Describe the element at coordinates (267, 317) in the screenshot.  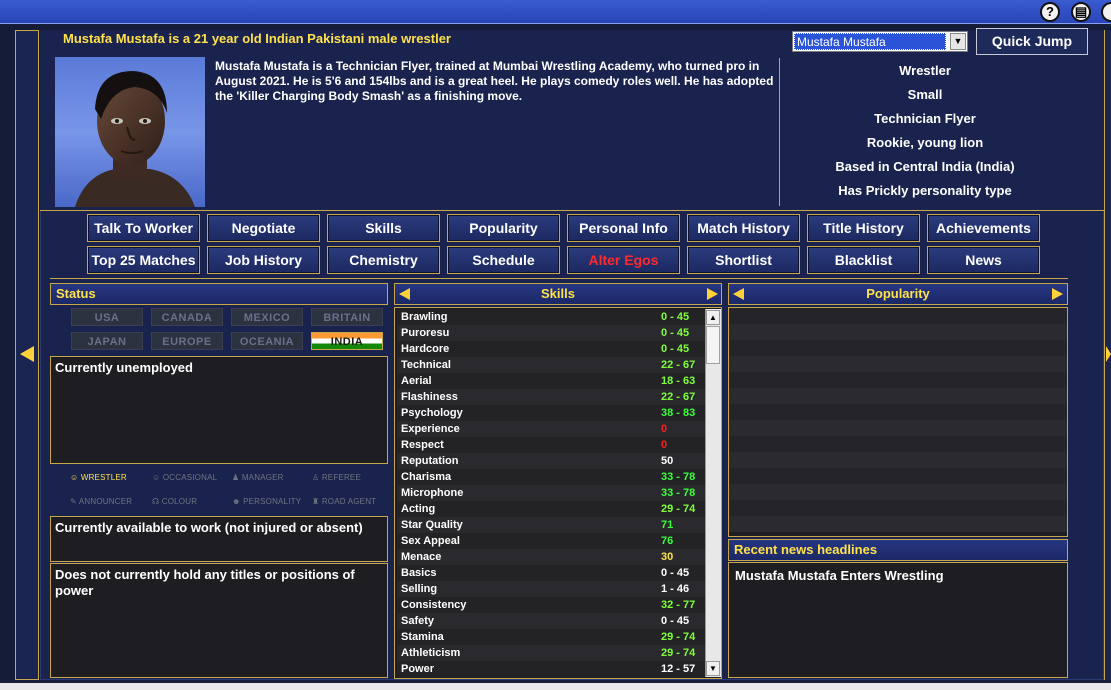
I see `region-mexico: MEXICO` at that location.